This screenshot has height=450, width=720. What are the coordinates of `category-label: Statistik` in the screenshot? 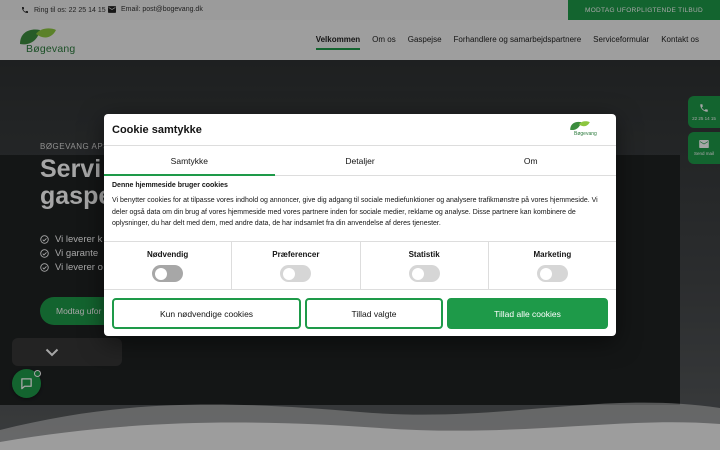 It's located at (424, 254).